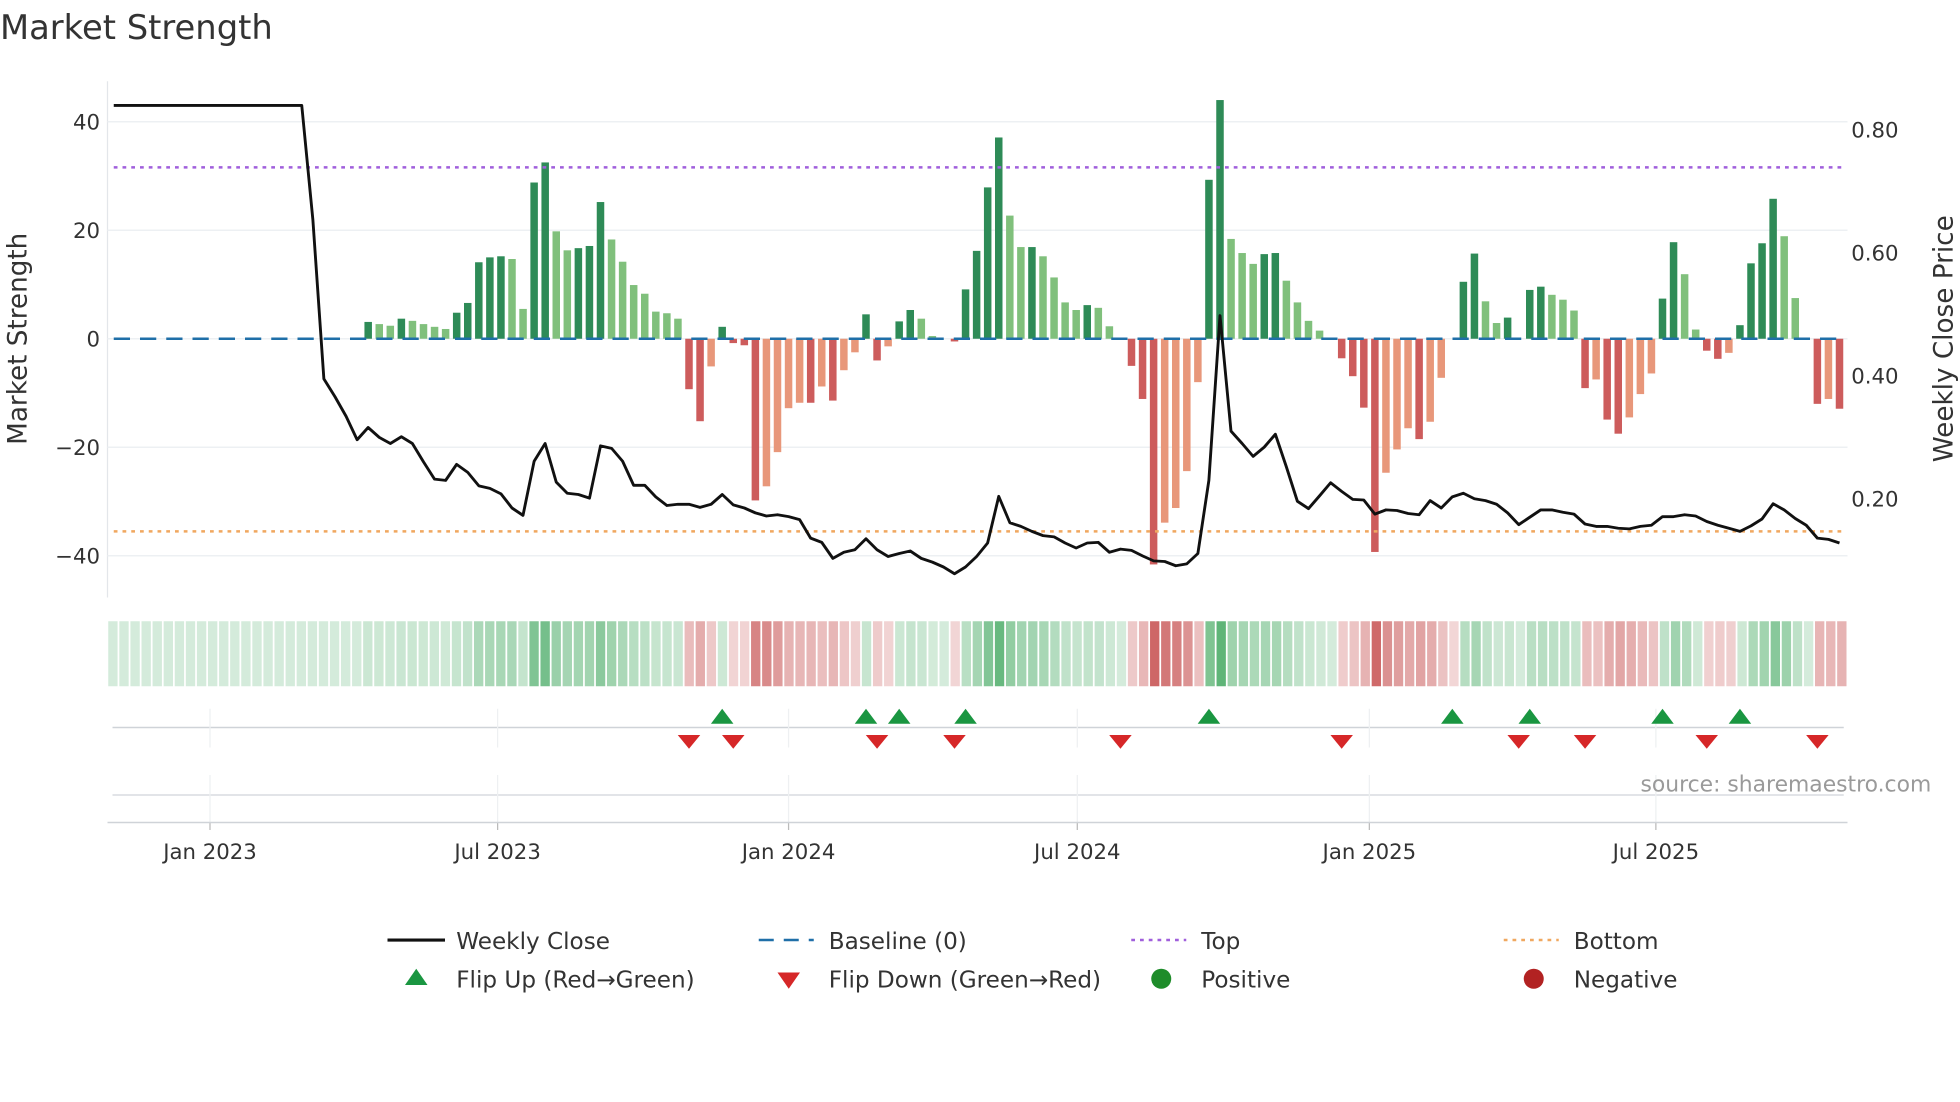 This screenshot has width=1960, height=1102. I want to click on y-tick-label: 20, so click(86, 231).